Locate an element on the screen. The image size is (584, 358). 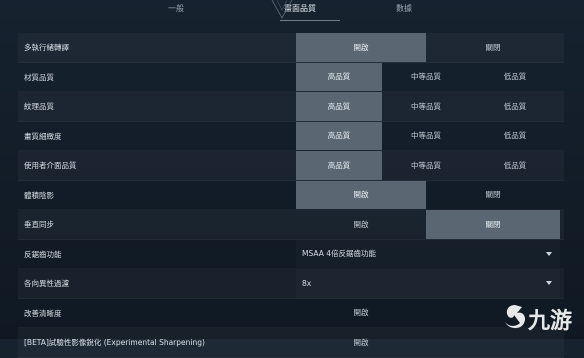
tab-active-underline is located at coordinates (310, 20).